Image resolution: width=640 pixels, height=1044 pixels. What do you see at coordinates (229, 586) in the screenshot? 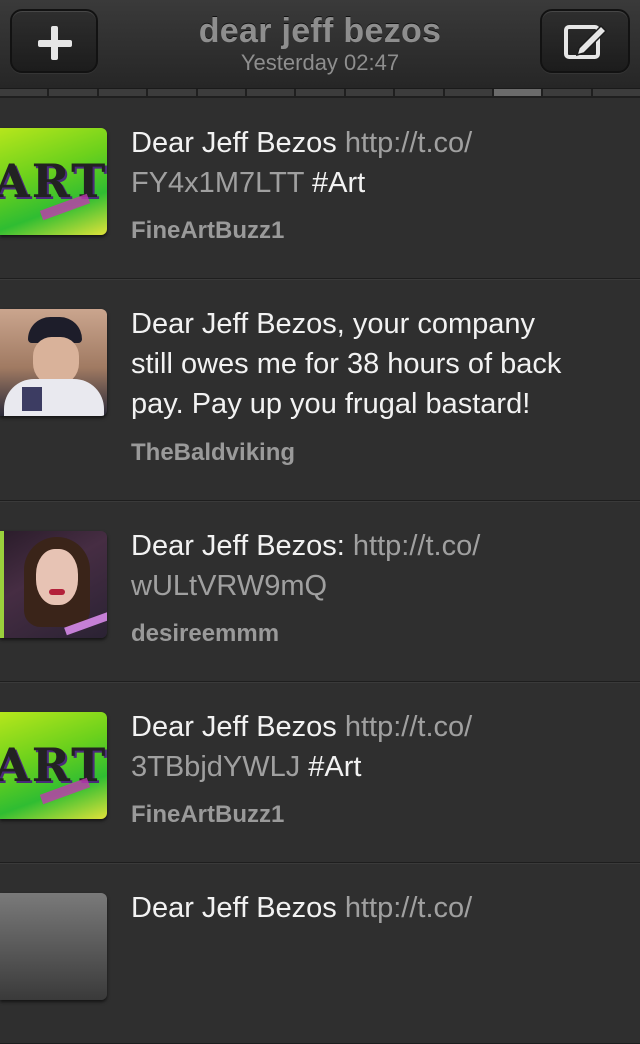
I see `tweet-link-cont: wULtVRW9mQ` at bounding box center [229, 586].